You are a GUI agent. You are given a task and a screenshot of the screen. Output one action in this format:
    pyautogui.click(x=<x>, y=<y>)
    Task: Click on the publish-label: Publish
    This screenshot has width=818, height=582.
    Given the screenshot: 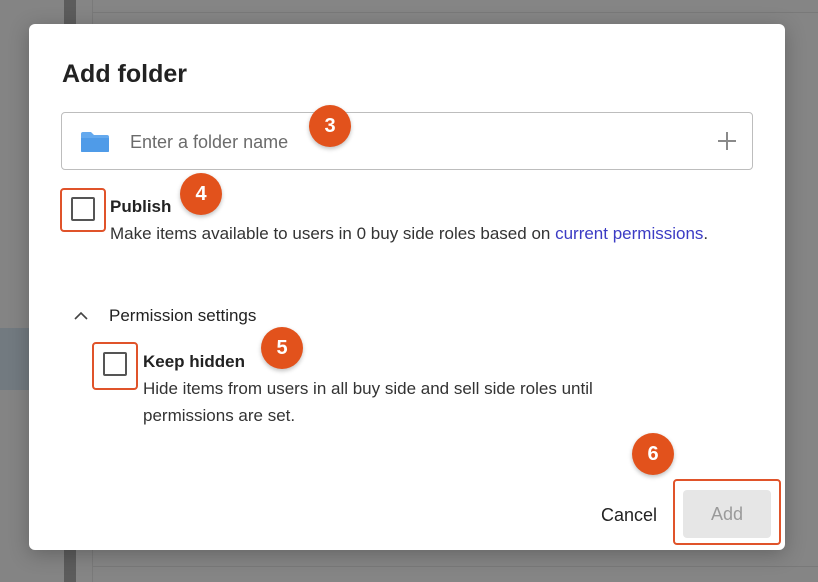 What is the action you would take?
    pyautogui.click(x=141, y=206)
    